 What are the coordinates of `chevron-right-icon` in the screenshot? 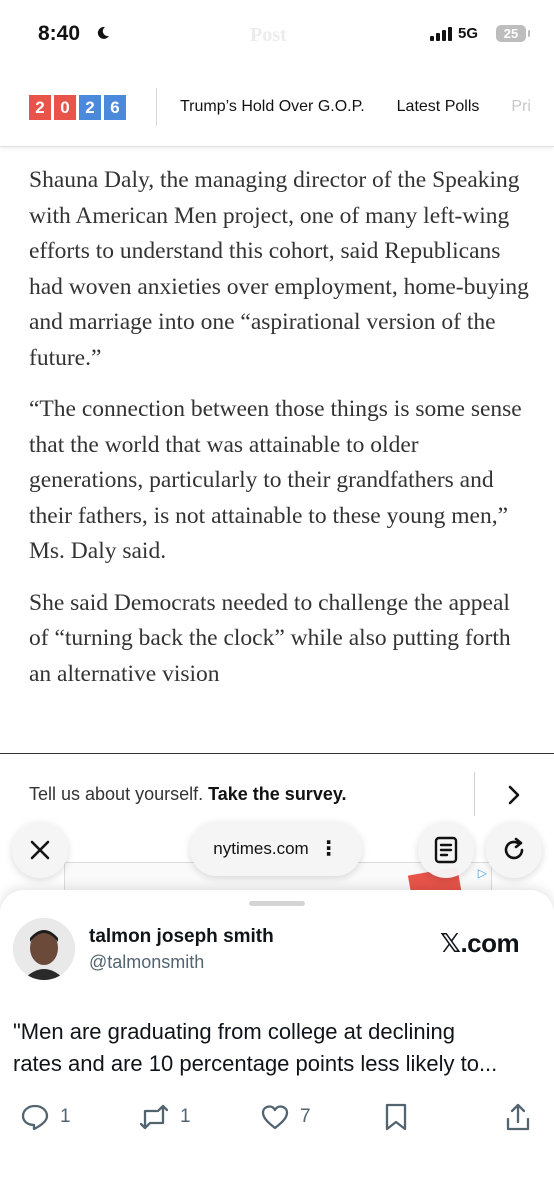 It's located at (514, 795).